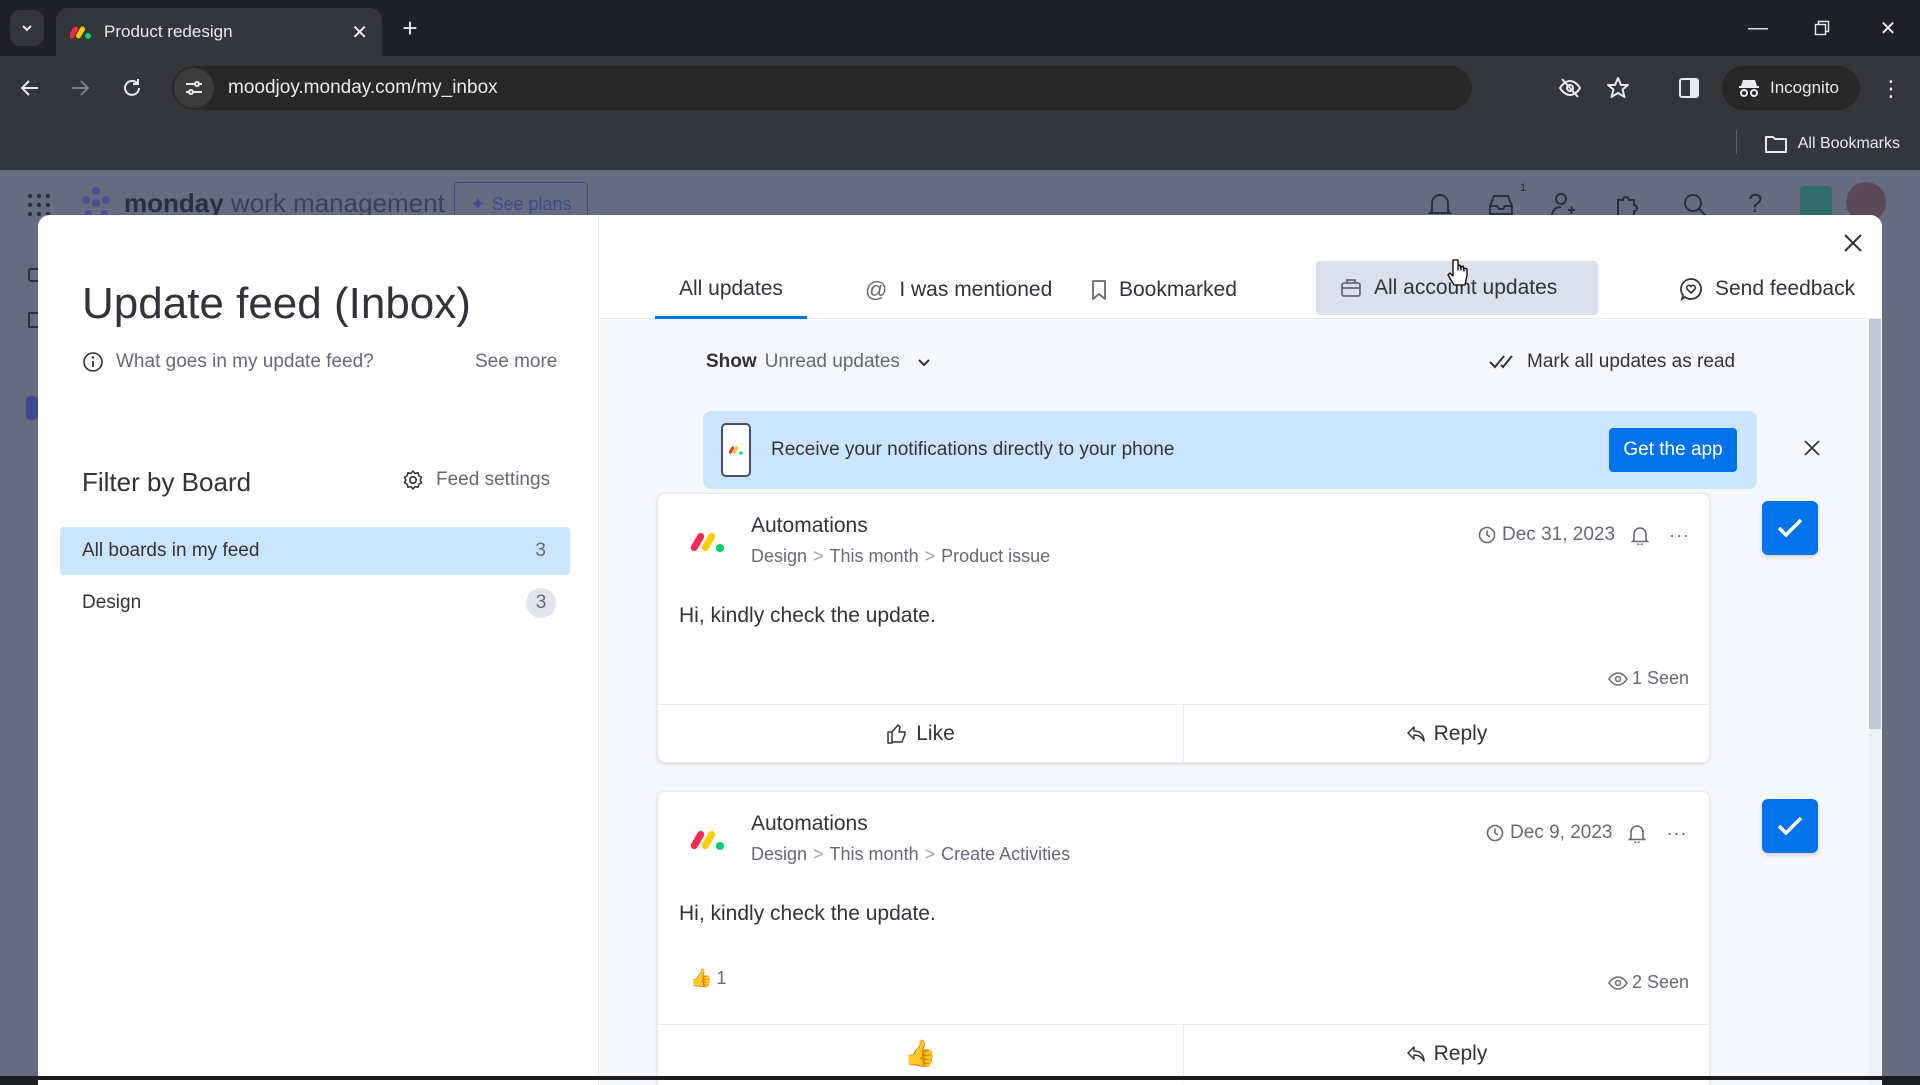 This screenshot has width=1920, height=1085. I want to click on thumbs-up-emoji-icon: 👍, so click(920, 1053).